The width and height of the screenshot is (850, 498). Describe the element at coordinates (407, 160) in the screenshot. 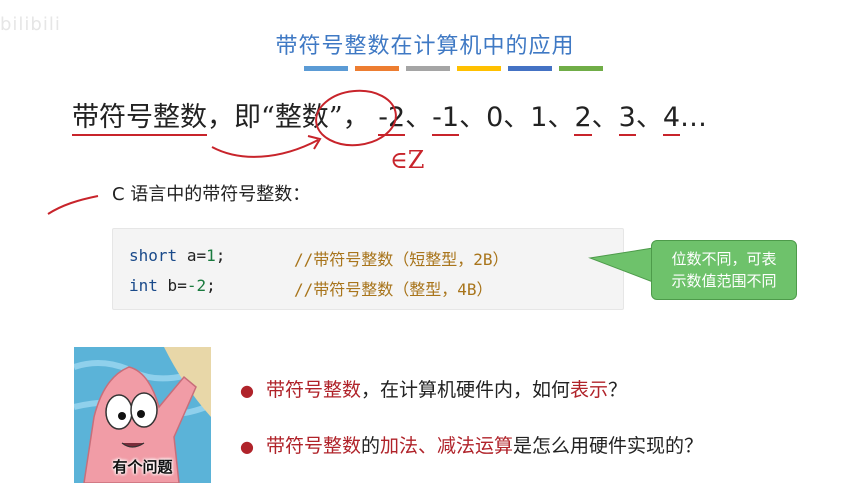

I see `element-of-z-annotation: ∈Z` at that location.